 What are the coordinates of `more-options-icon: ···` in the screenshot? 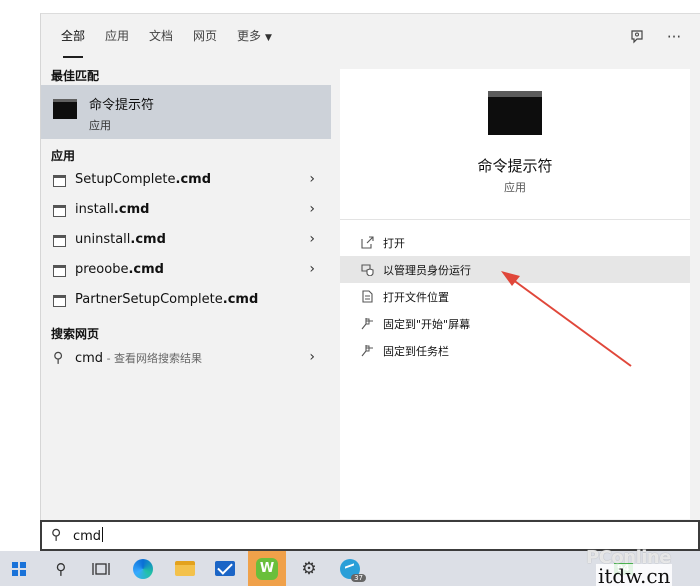 It's located at (674, 37).